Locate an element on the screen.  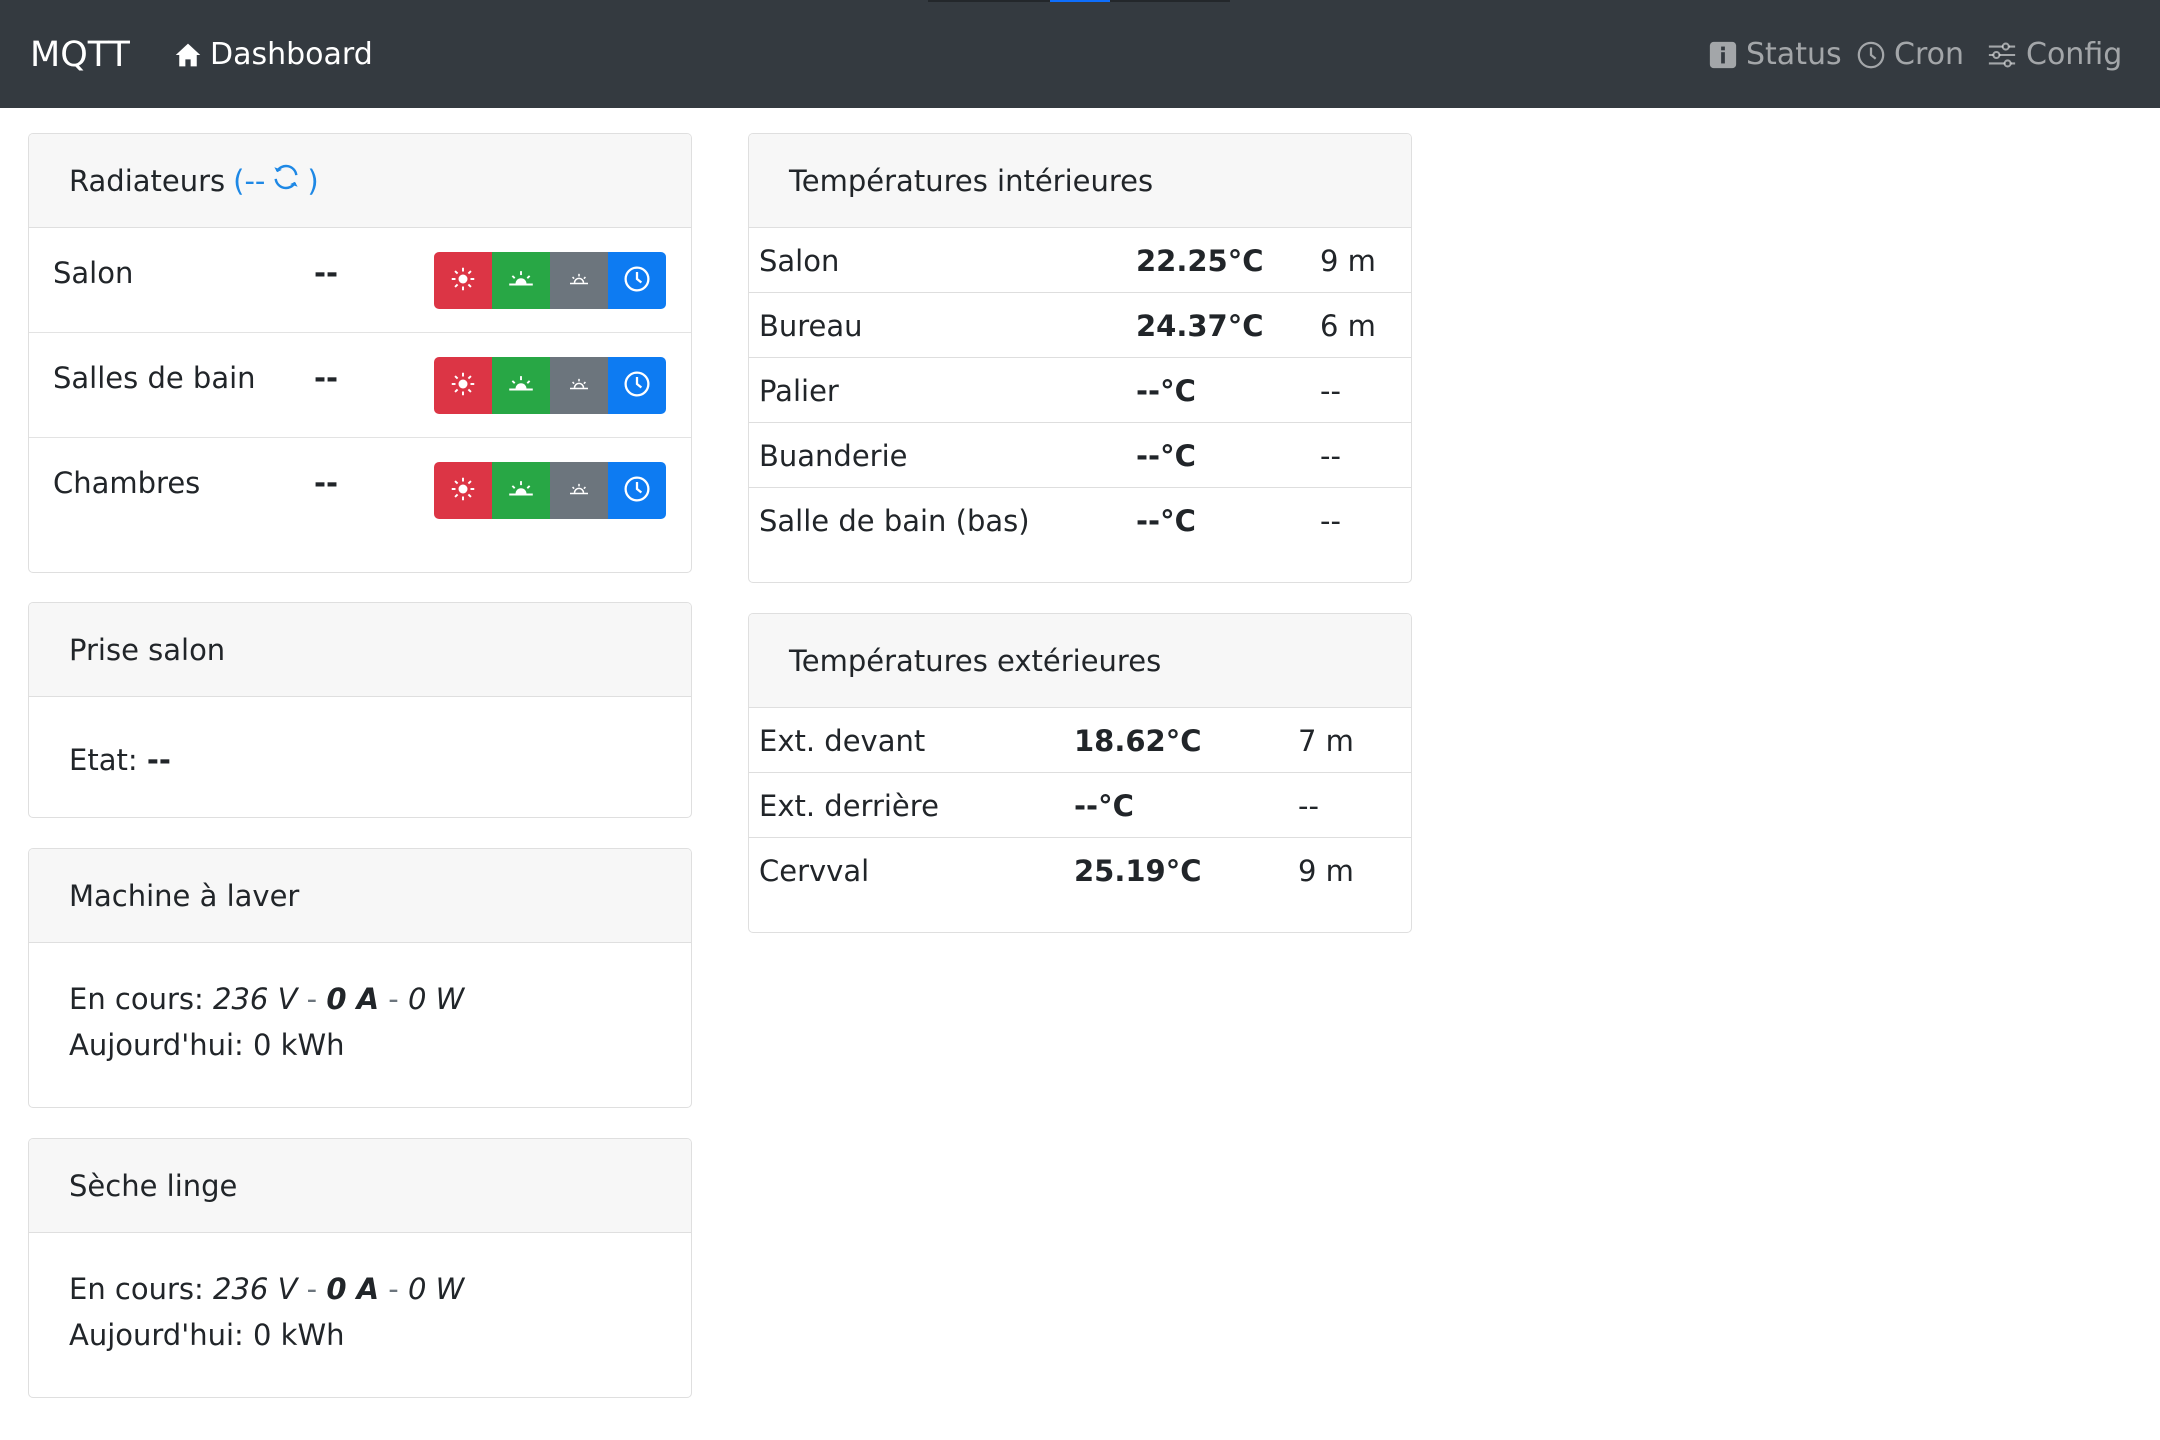
etat-value: -- is located at coordinates (158, 760).